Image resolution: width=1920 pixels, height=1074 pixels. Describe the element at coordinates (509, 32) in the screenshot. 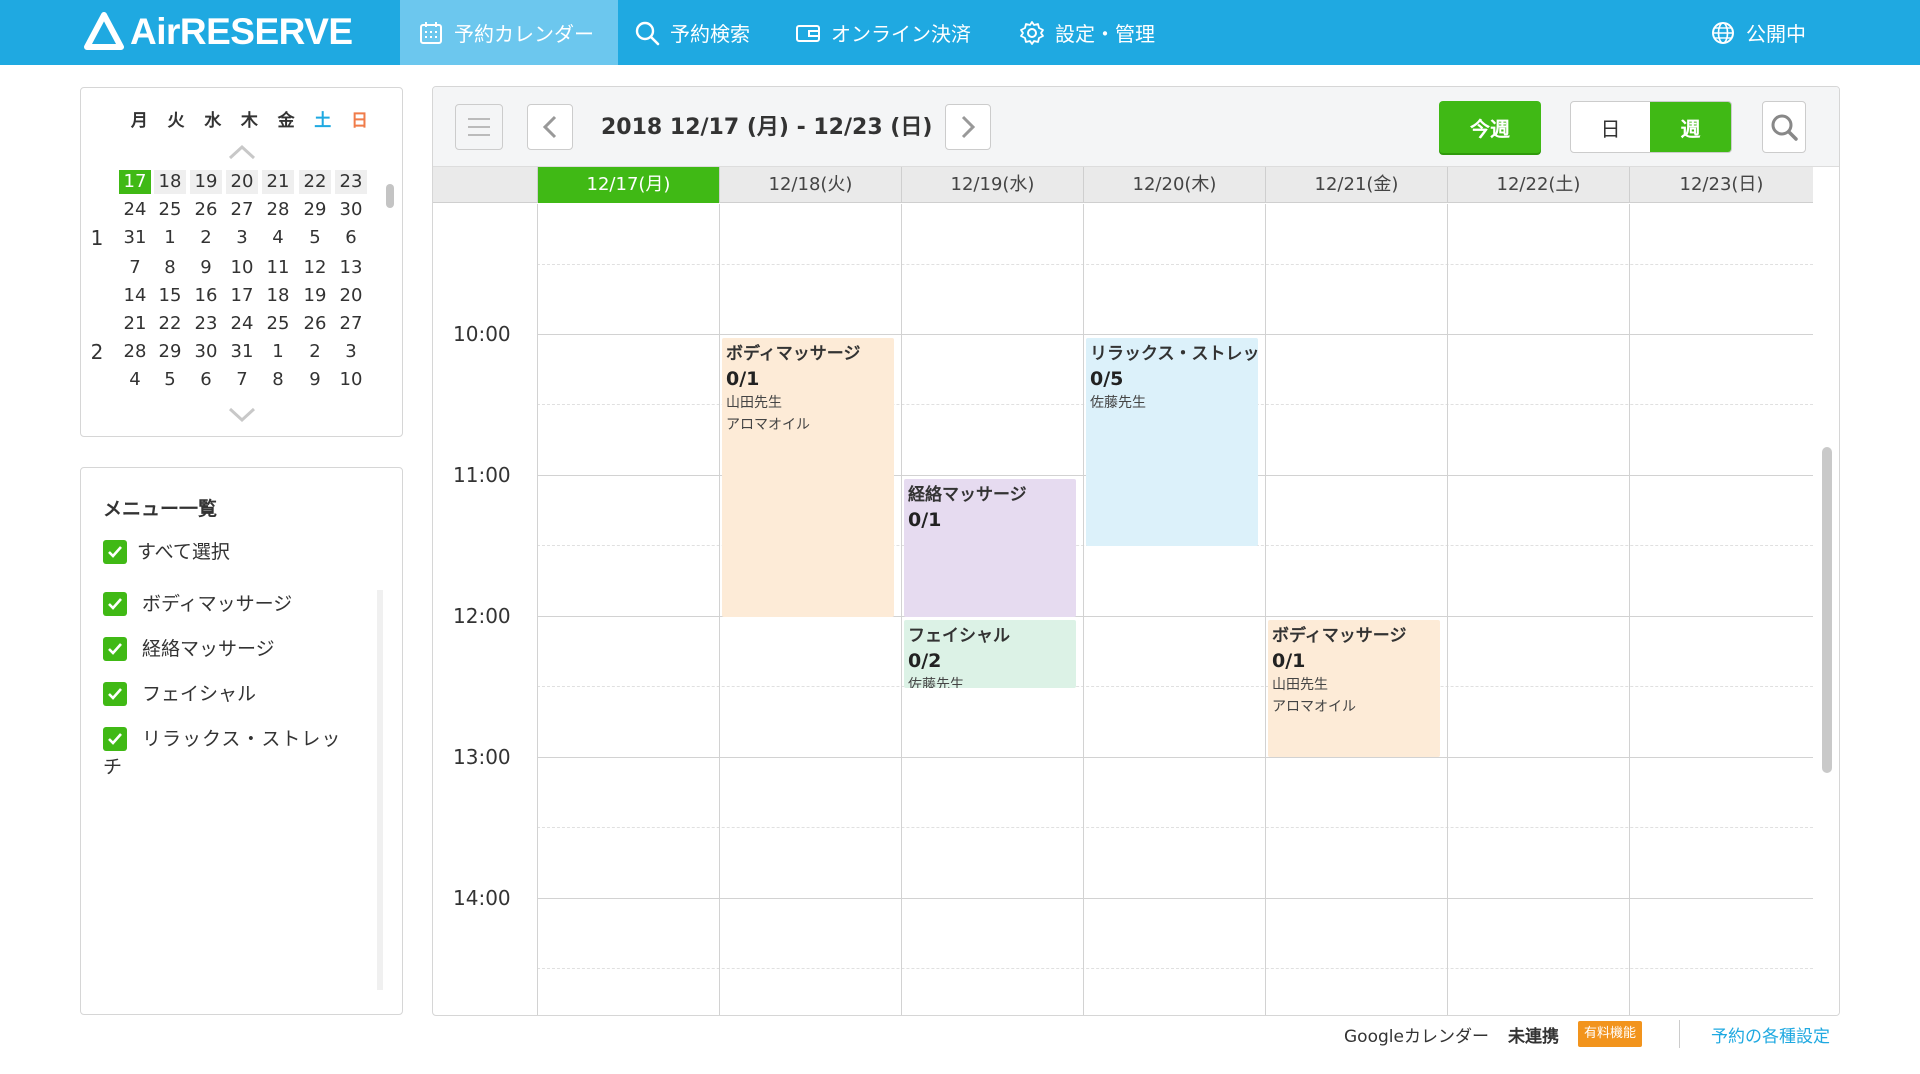

I see `nav-reservation-calendar: 予約カレンダー` at that location.